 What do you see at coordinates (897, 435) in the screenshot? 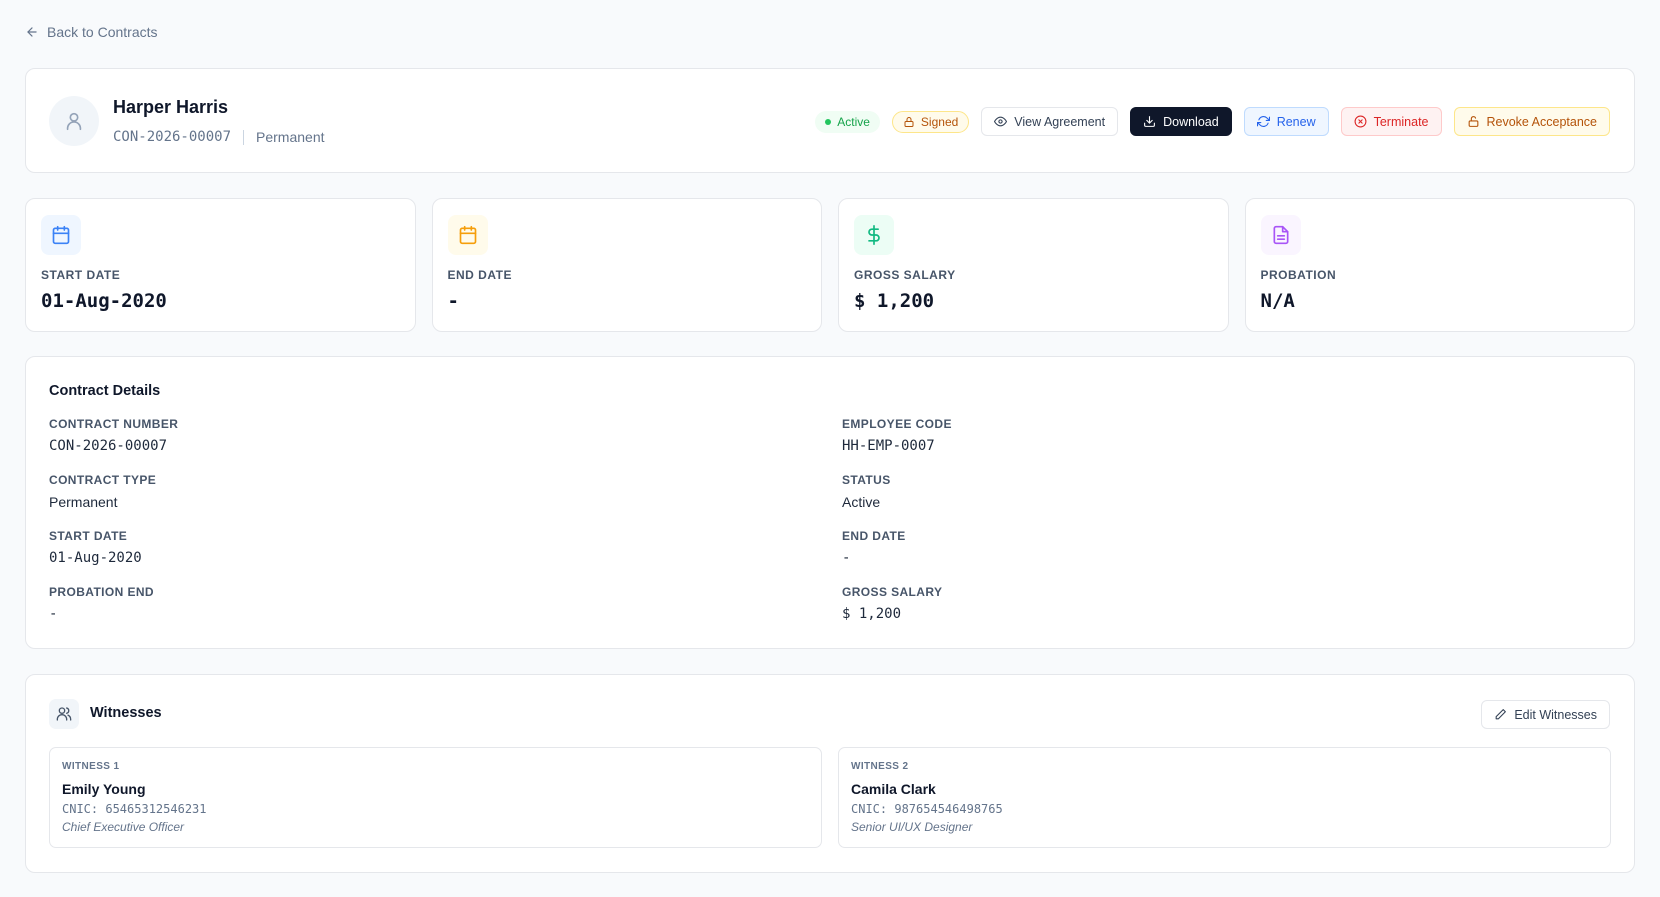
I see `field-employee-code: EMPLOYEE CODE HH-EMP-0007` at bounding box center [897, 435].